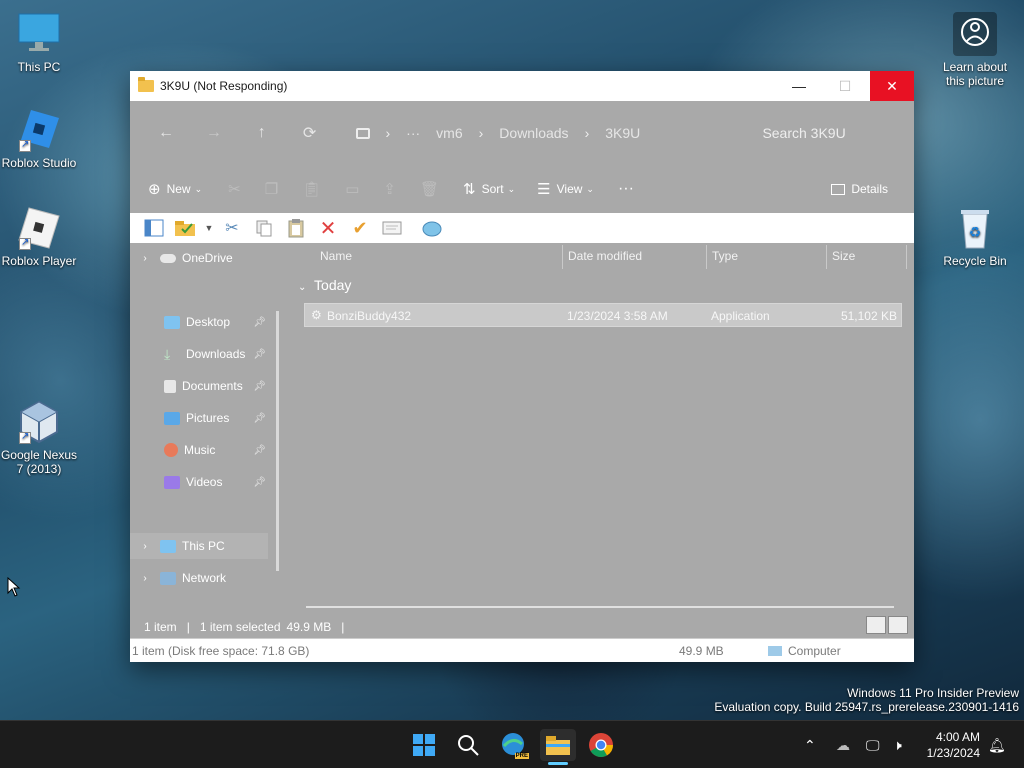 This screenshot has height=768, width=1024. Describe the element at coordinates (953, 745) in the screenshot. I see `system-clock: 4:00 AM 1/23/2024` at that location.